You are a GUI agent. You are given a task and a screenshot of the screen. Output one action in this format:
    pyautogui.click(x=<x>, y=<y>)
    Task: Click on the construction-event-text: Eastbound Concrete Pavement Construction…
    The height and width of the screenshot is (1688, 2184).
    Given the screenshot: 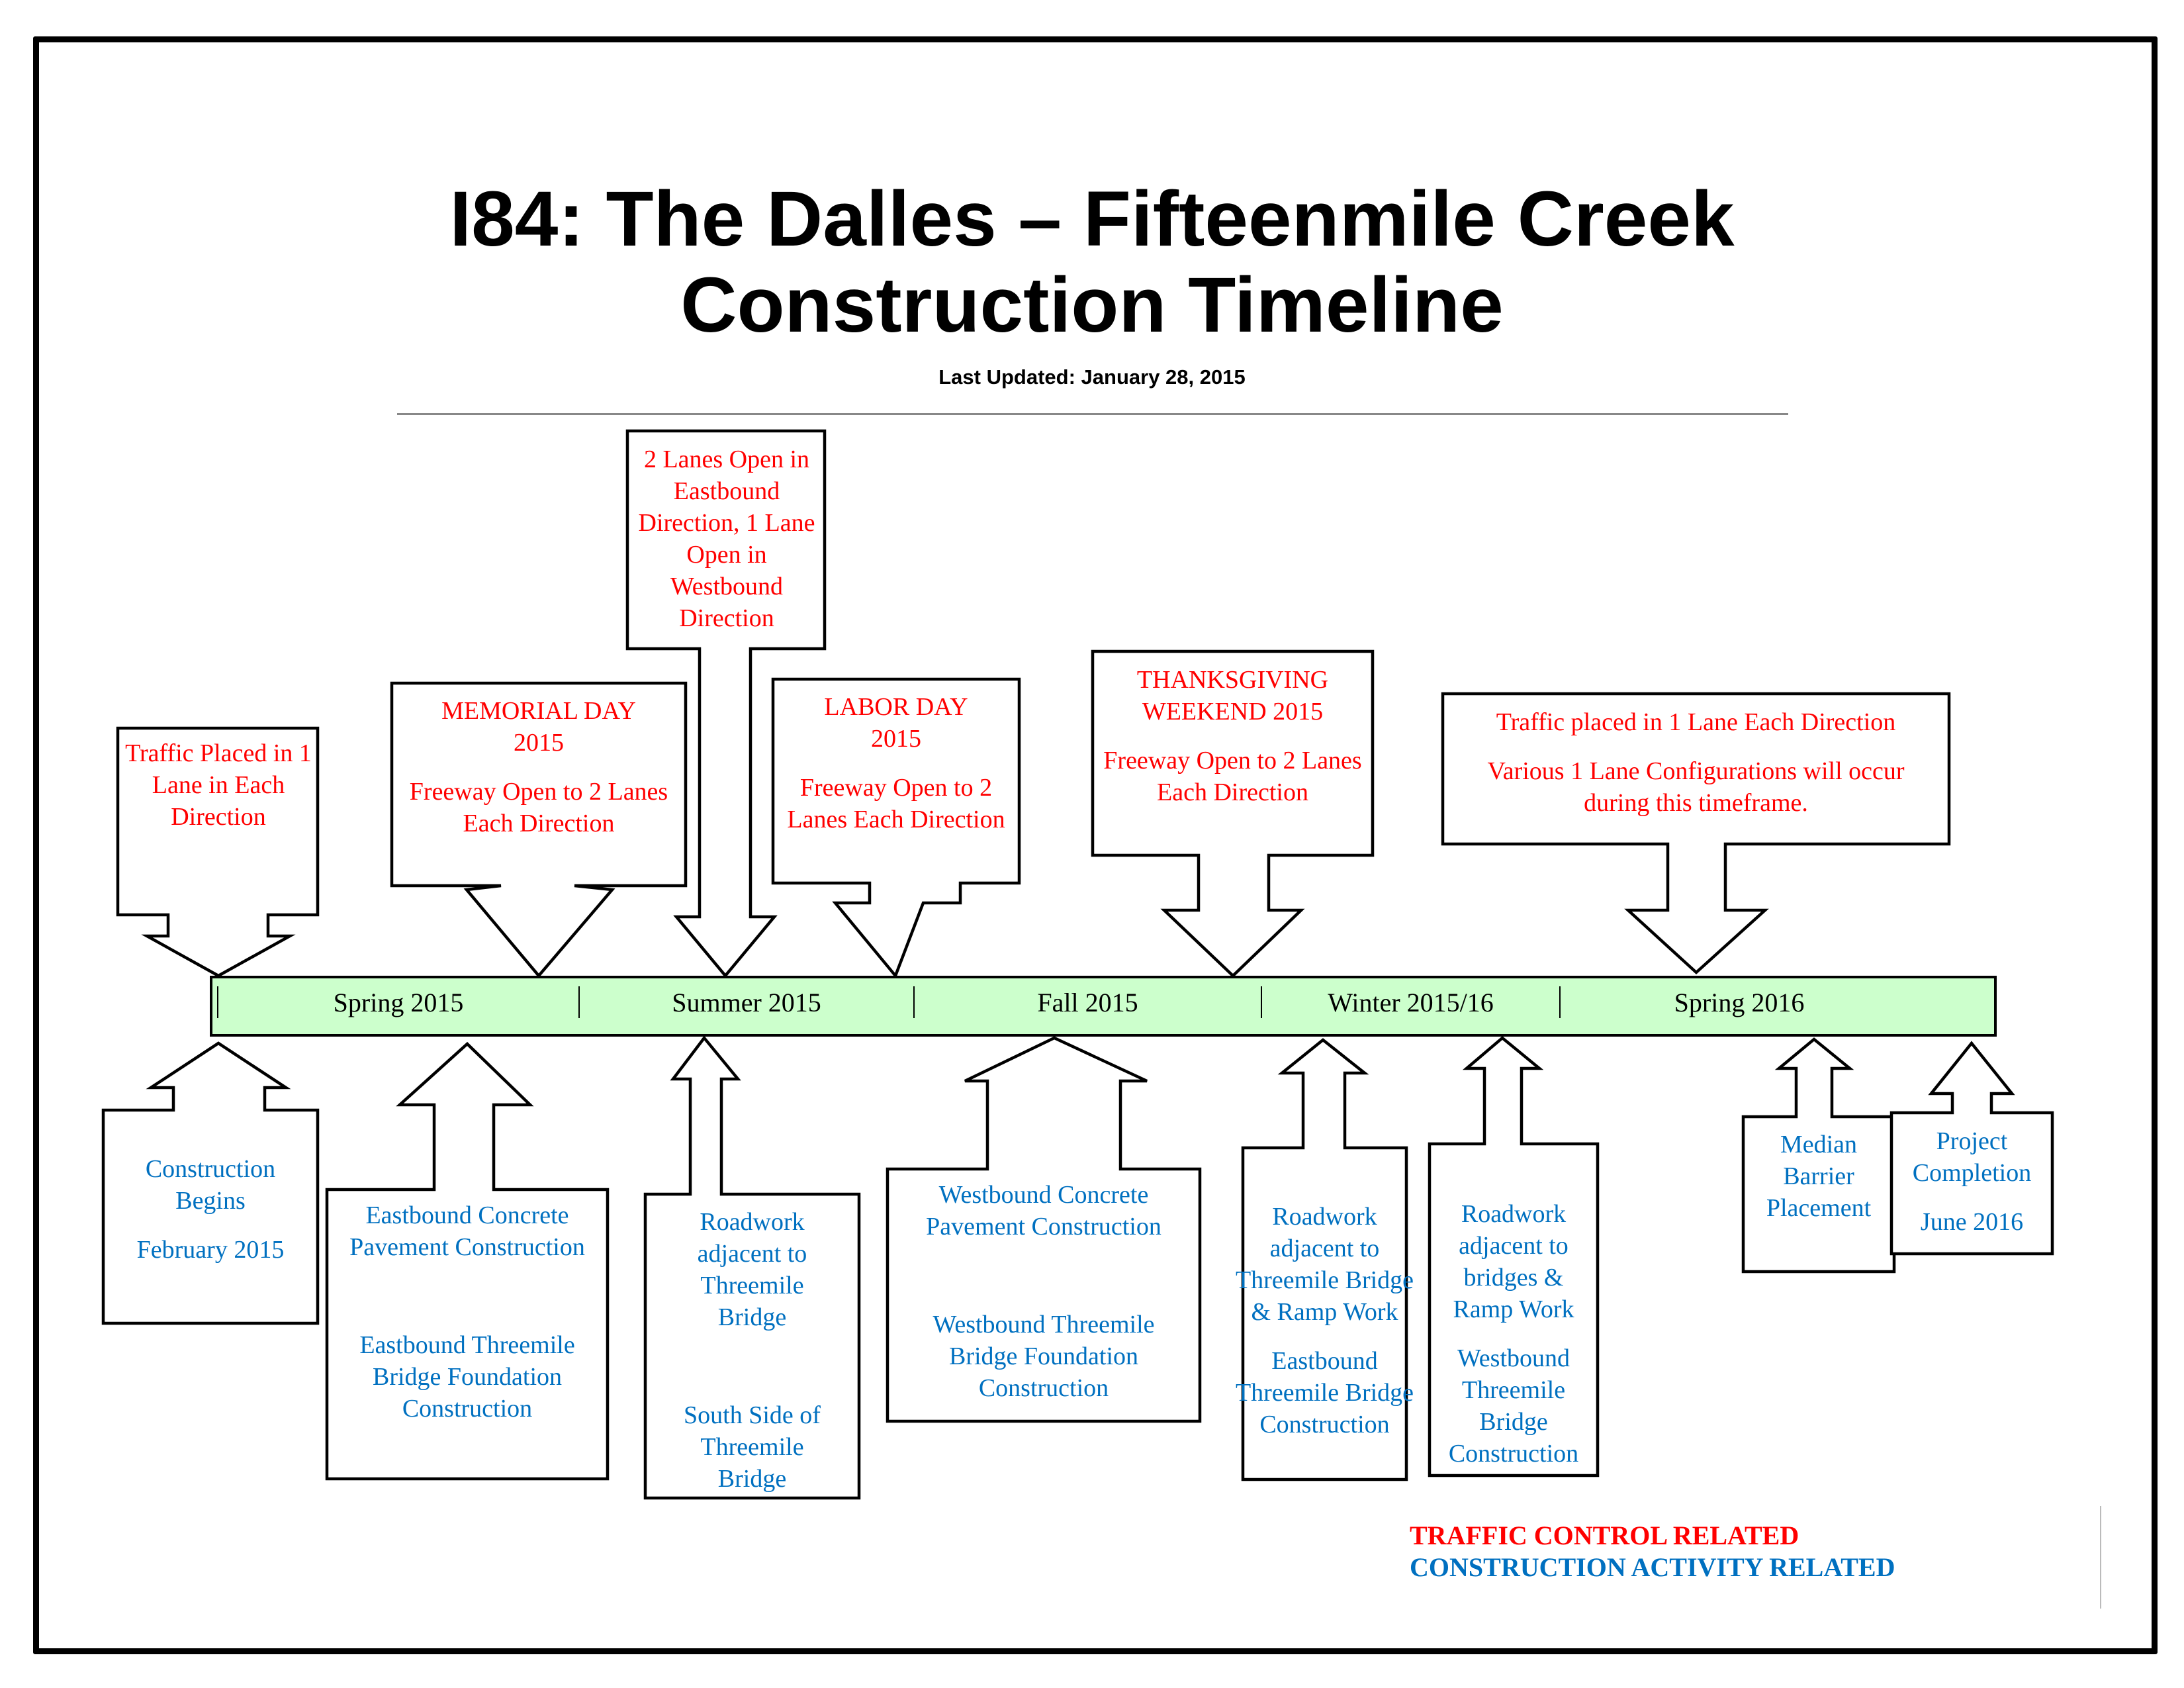 What is the action you would take?
    pyautogui.click(x=467, y=1312)
    